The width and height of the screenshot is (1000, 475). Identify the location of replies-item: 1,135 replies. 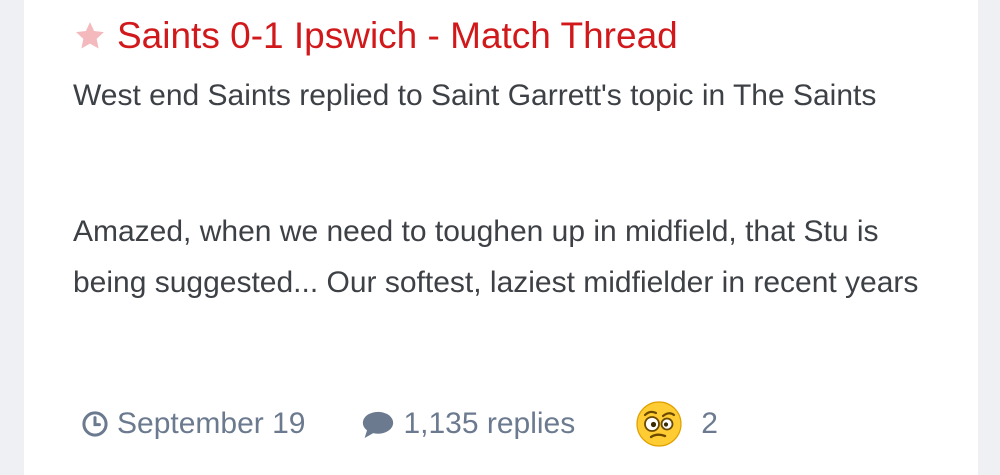
(498, 424).